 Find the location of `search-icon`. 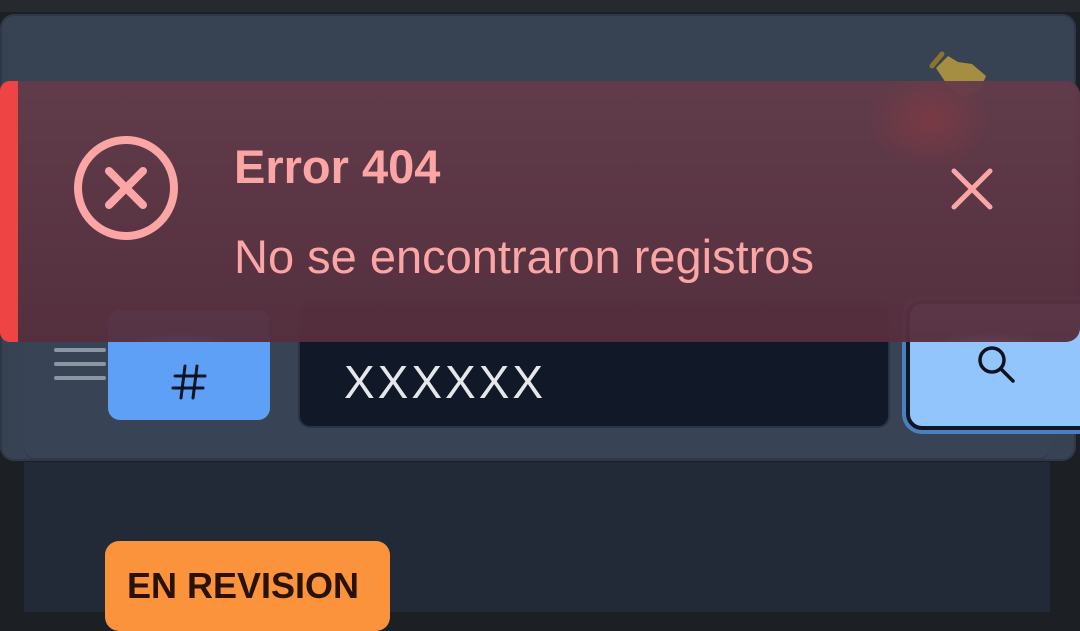

search-icon is located at coordinates (996, 364).